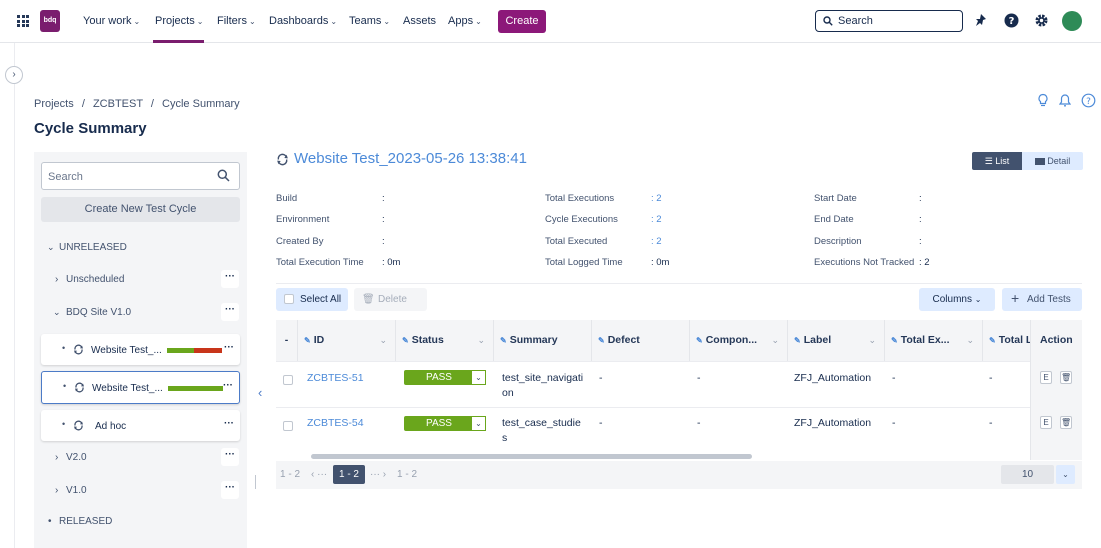  What do you see at coordinates (287, 198) in the screenshot?
I see `info-label: Build` at bounding box center [287, 198].